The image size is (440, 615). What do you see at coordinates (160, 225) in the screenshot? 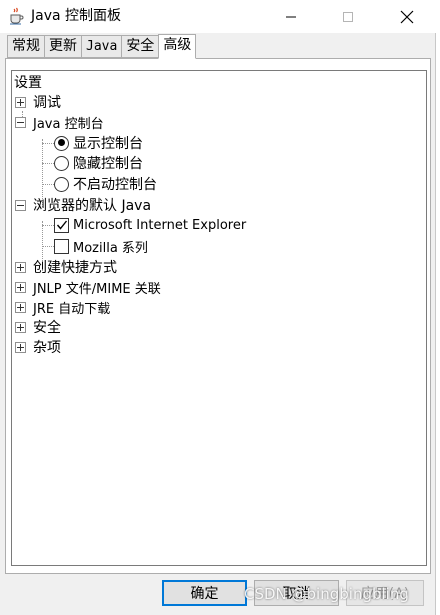
I see `checkbox-label: Microsoft Internet Explorer` at bounding box center [160, 225].